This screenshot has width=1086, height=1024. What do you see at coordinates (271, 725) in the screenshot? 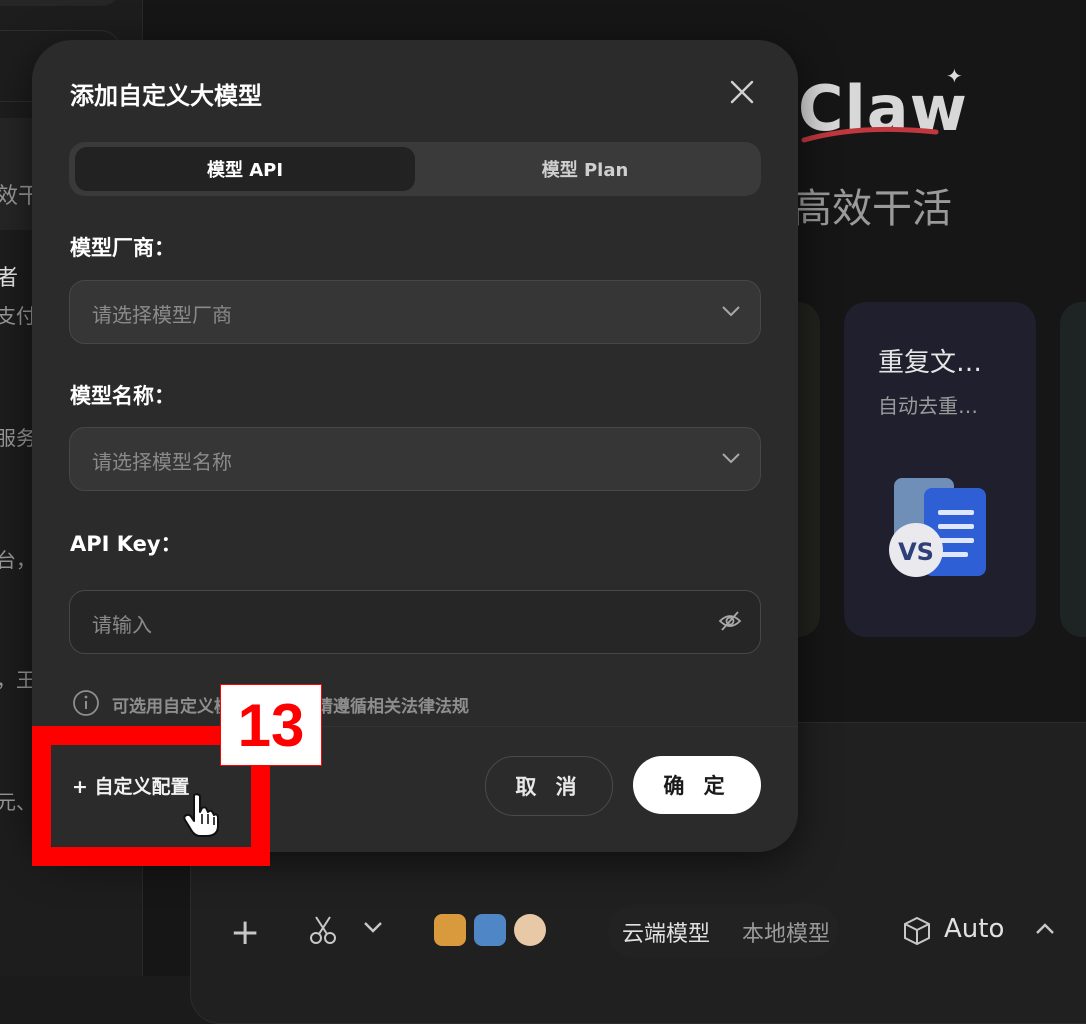
I see `step-number-badge: 13` at bounding box center [271, 725].